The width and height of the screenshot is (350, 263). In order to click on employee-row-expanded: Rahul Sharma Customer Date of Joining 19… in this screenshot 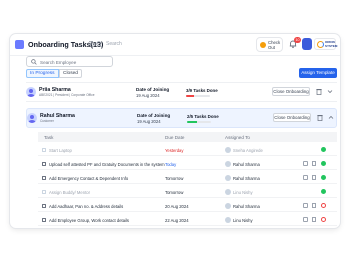, I will do `click(181, 118)`.